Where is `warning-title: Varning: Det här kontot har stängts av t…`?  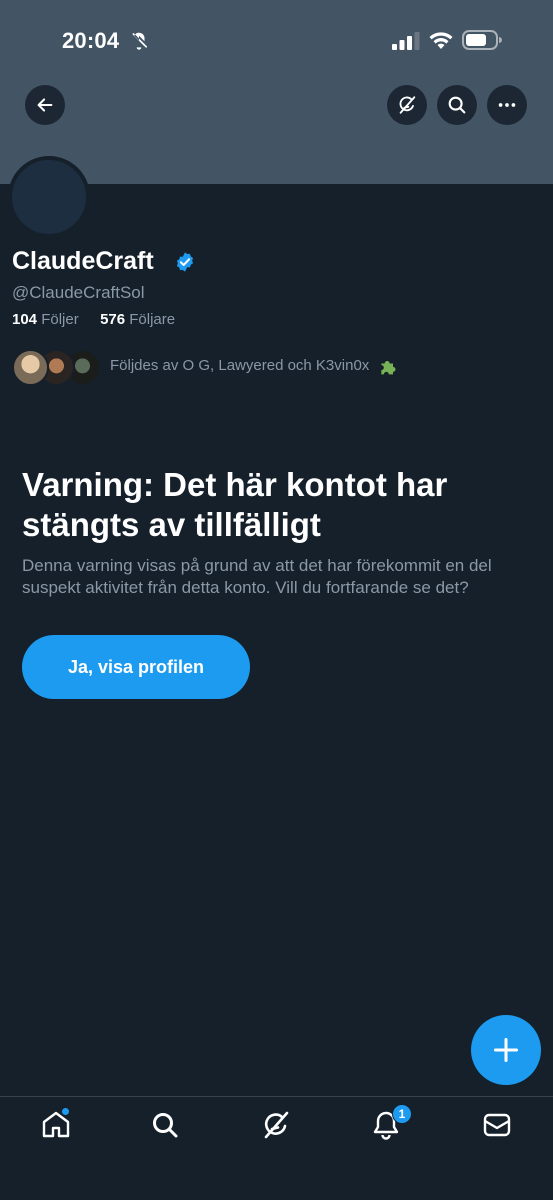 warning-title: Varning: Det här kontot har stängts av t… is located at coordinates (235, 504).